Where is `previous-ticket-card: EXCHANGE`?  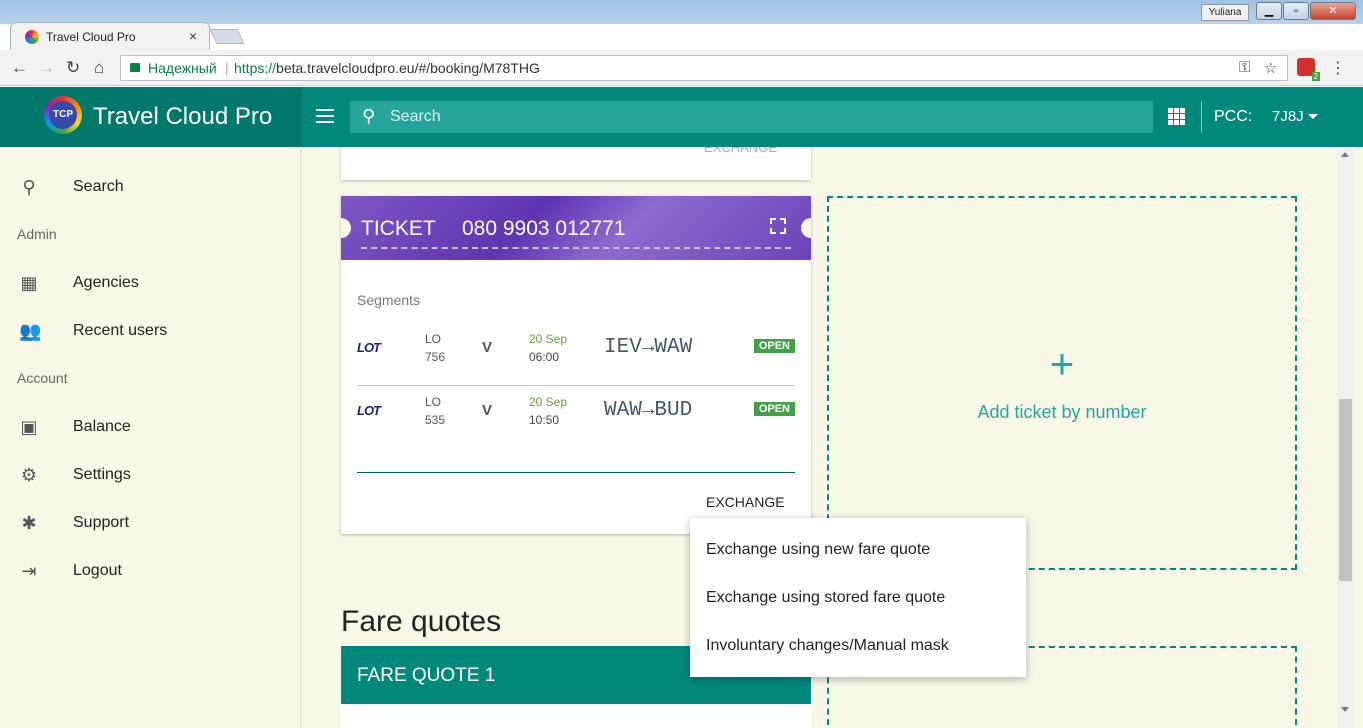 previous-ticket-card: EXCHANGE is located at coordinates (576, 163).